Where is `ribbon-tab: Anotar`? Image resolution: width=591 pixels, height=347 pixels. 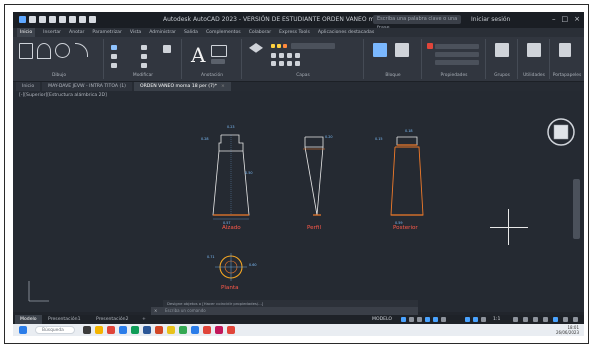
ribbon-tab: Anotar is located at coordinates (76, 32).